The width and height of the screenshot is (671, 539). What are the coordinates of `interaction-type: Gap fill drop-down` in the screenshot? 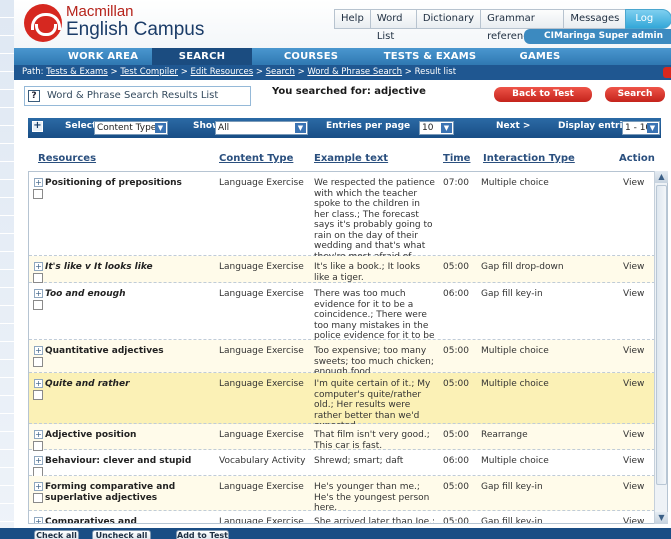 It's located at (522, 267).